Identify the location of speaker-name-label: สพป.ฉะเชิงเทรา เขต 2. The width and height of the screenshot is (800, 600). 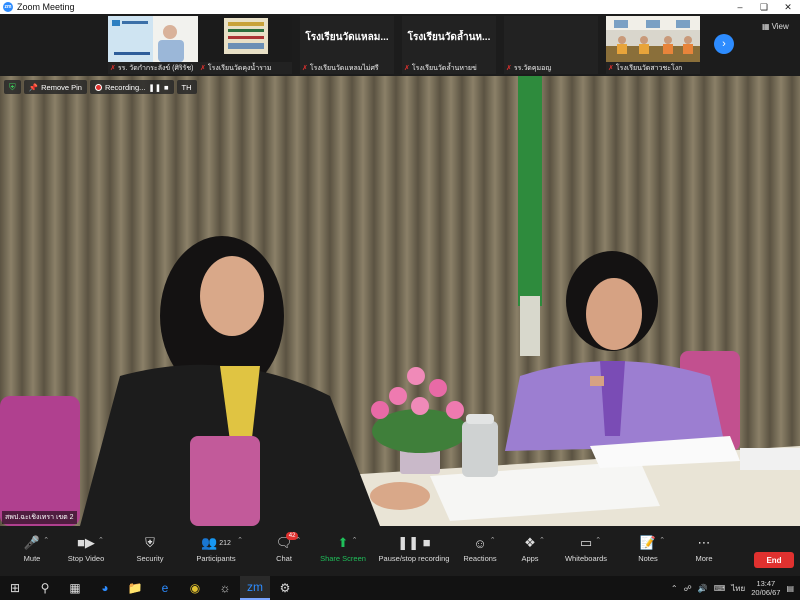
(39, 517).